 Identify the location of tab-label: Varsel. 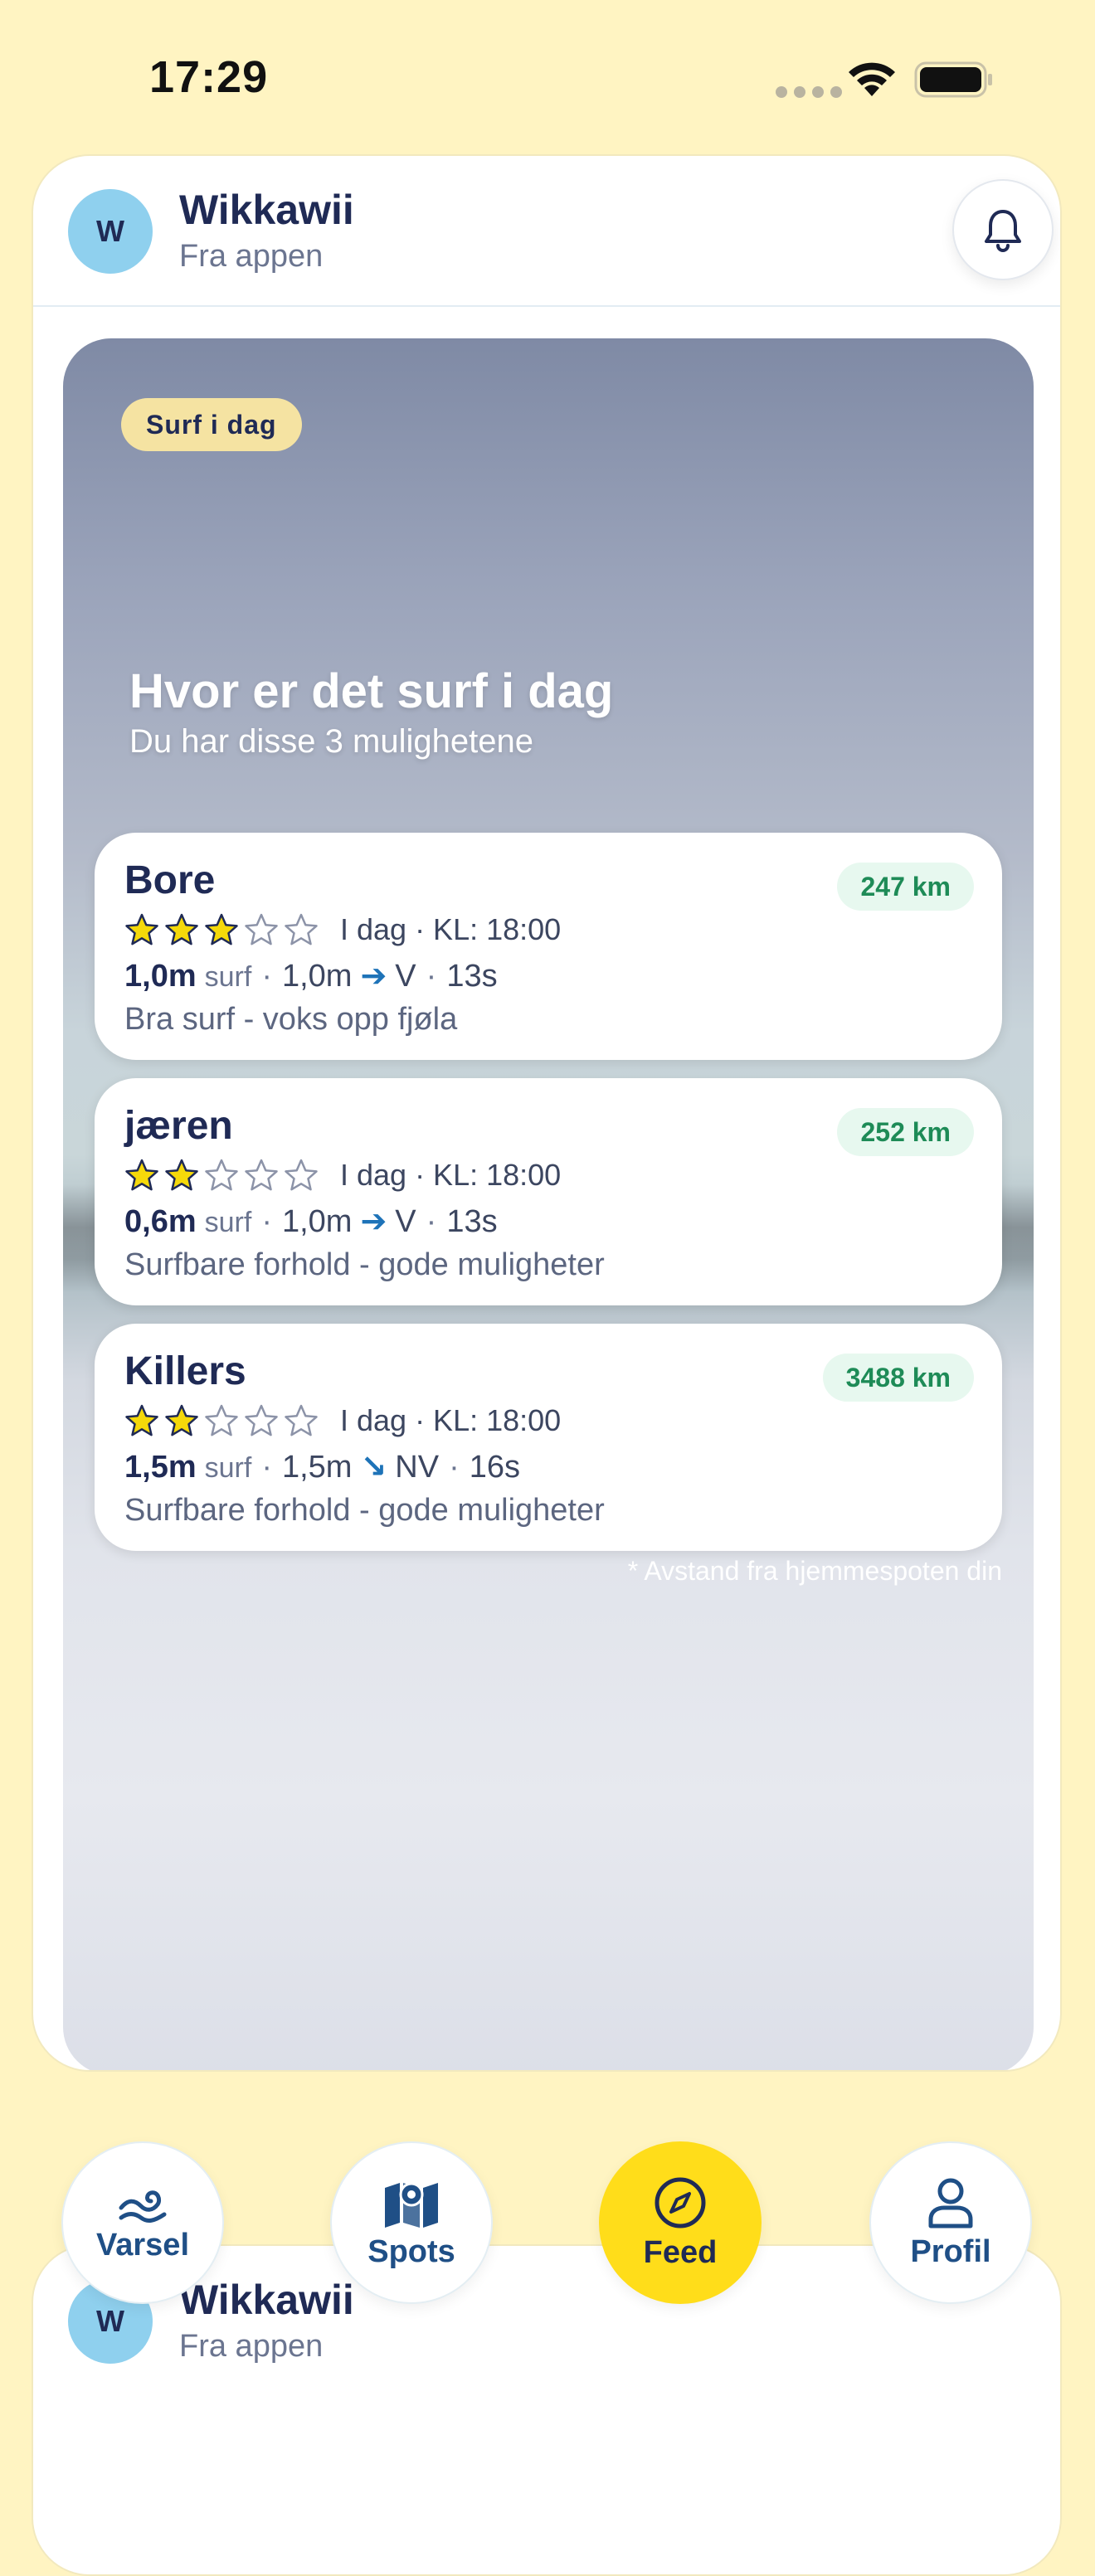
(142, 2245).